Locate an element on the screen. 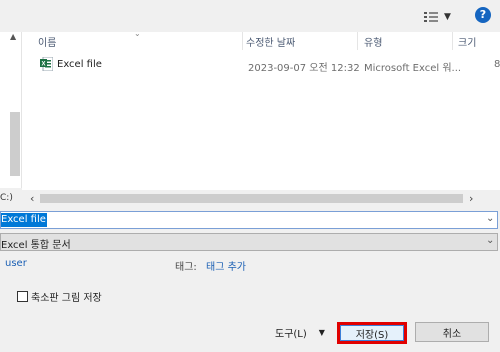 This screenshot has width=500, height=352. tags-label: 태그: is located at coordinates (186, 267).